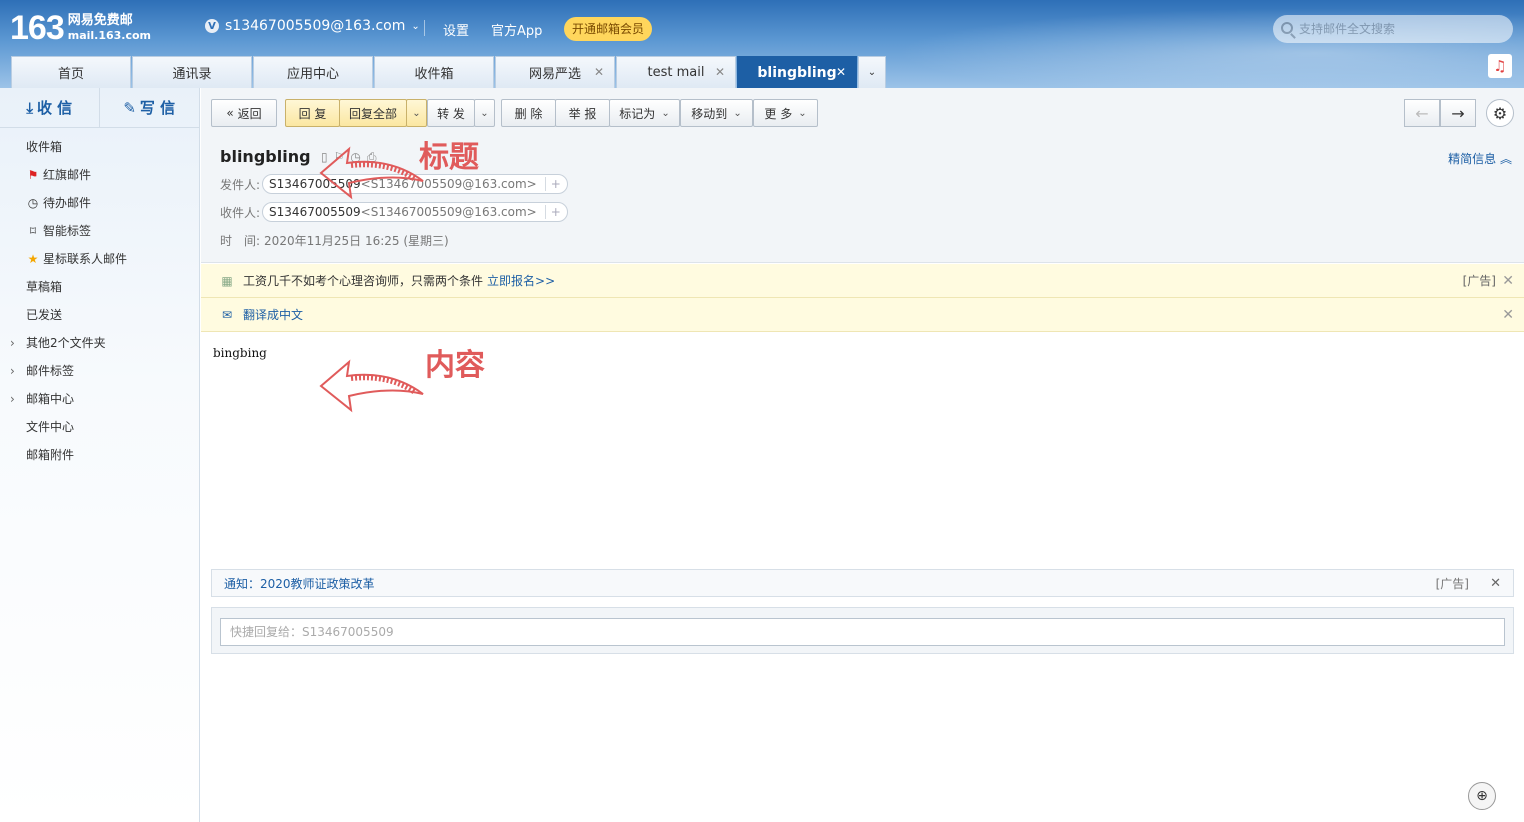 This screenshot has width=1524, height=822. What do you see at coordinates (1452, 583) in the screenshot?
I see `notice-tag: [广告]` at bounding box center [1452, 583].